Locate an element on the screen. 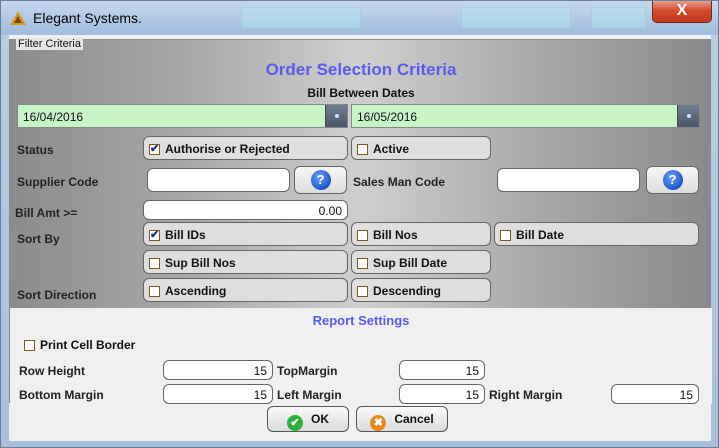 The width and height of the screenshot is (719, 448). title-bar: Elegant Systems. X is located at coordinates (359, 18).